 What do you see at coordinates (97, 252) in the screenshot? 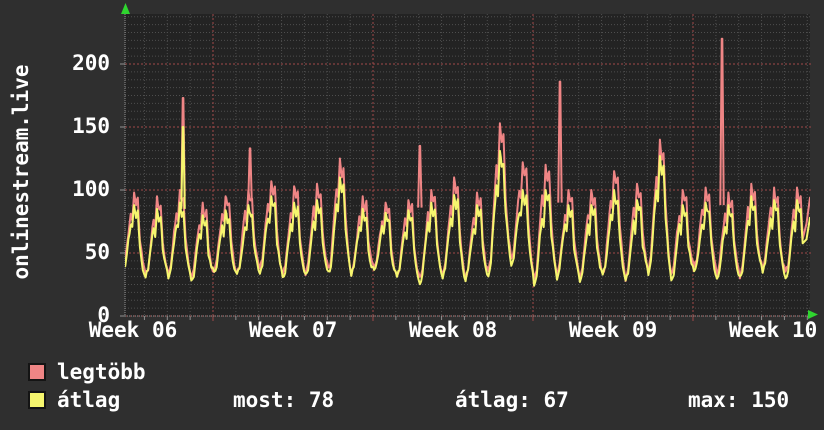
I see `y-axis-label: 50` at bounding box center [97, 252].